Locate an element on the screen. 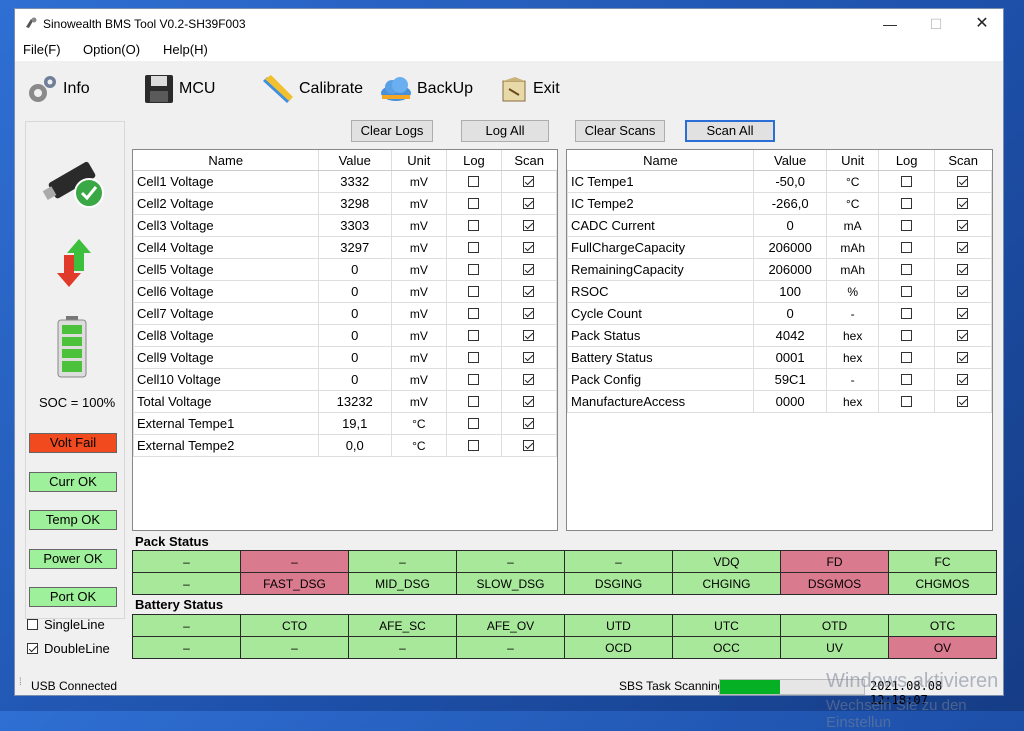 This screenshot has width=1024, height=731. status-flag: – is located at coordinates (402, 647).